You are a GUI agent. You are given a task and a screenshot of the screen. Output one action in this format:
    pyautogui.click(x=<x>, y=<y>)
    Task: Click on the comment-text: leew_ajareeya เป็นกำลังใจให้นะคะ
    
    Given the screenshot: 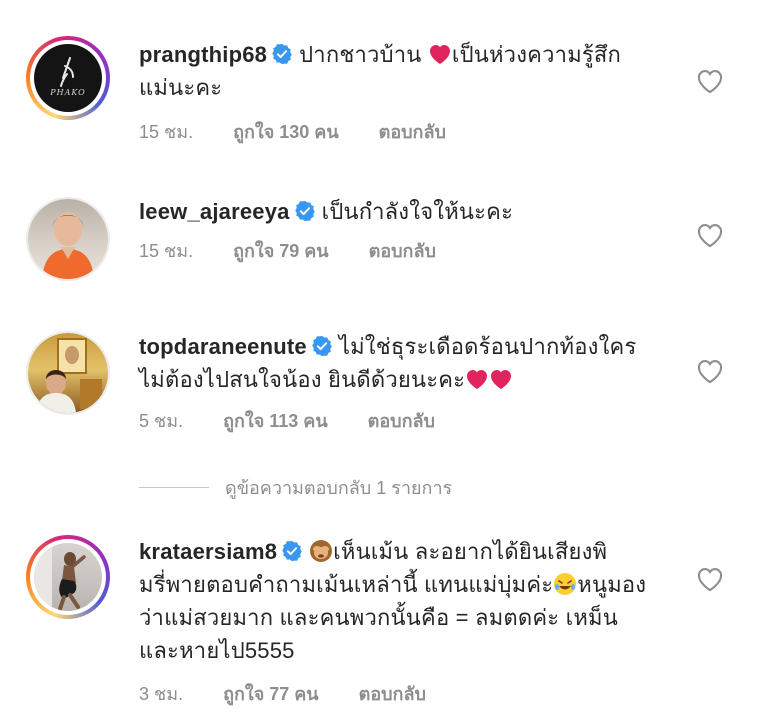 What is the action you would take?
    pyautogui.click(x=409, y=211)
    